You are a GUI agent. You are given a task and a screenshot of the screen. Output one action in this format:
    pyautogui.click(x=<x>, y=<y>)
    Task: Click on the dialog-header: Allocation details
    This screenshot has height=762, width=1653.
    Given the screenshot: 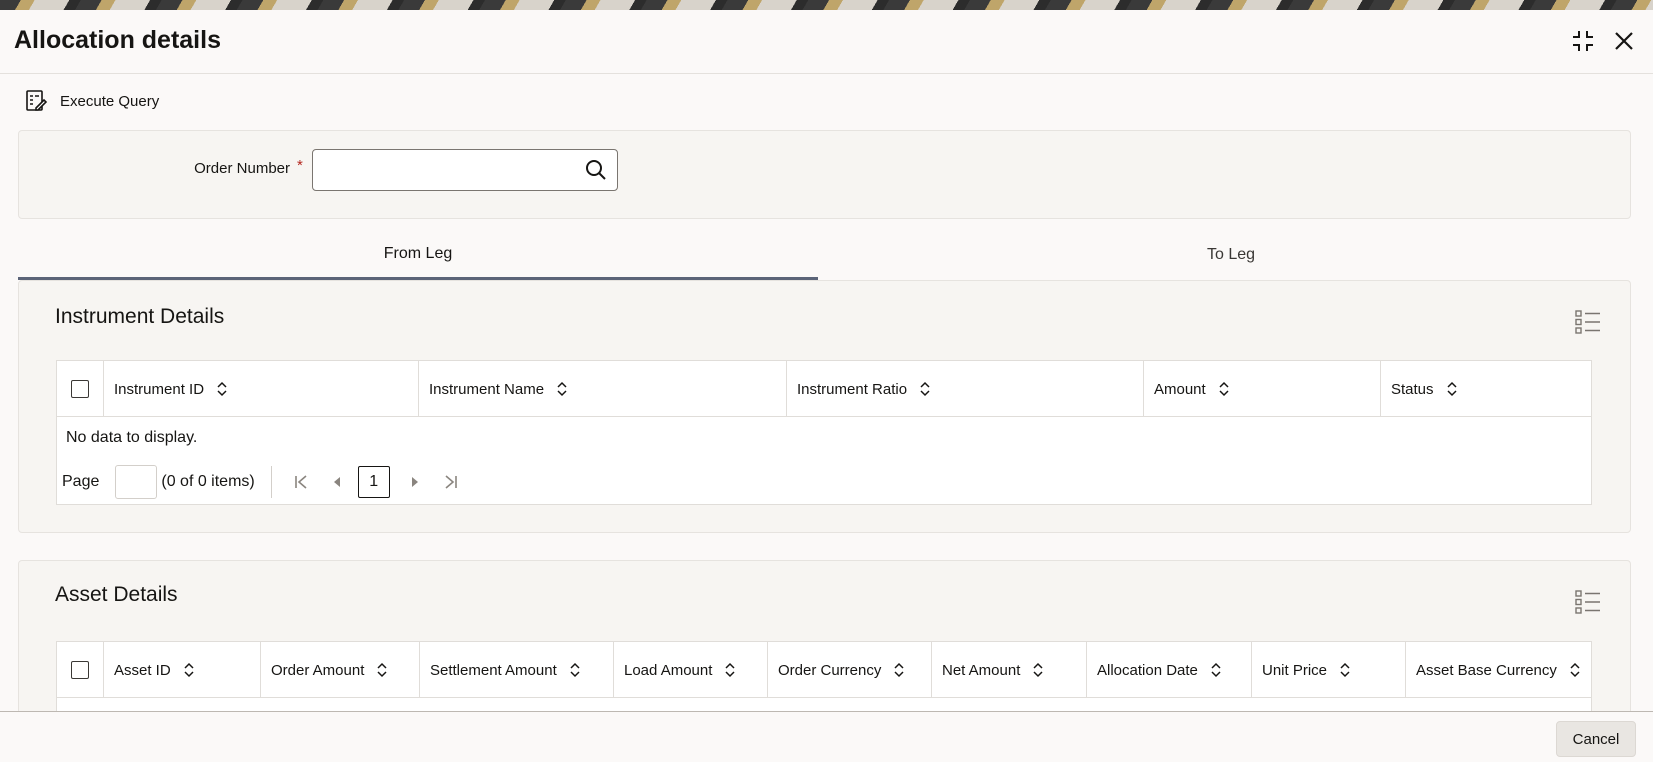 What is the action you would take?
    pyautogui.click(x=826, y=42)
    